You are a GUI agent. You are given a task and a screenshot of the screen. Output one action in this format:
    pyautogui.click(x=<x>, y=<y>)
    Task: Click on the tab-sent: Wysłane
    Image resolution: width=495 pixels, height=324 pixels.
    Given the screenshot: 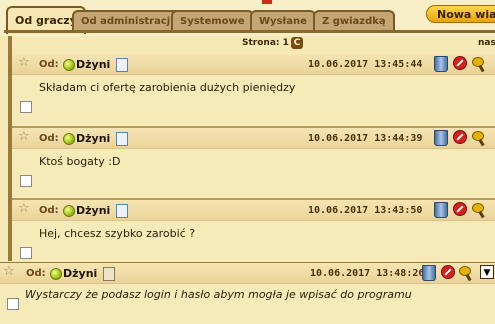 What is the action you would take?
    pyautogui.click(x=283, y=21)
    